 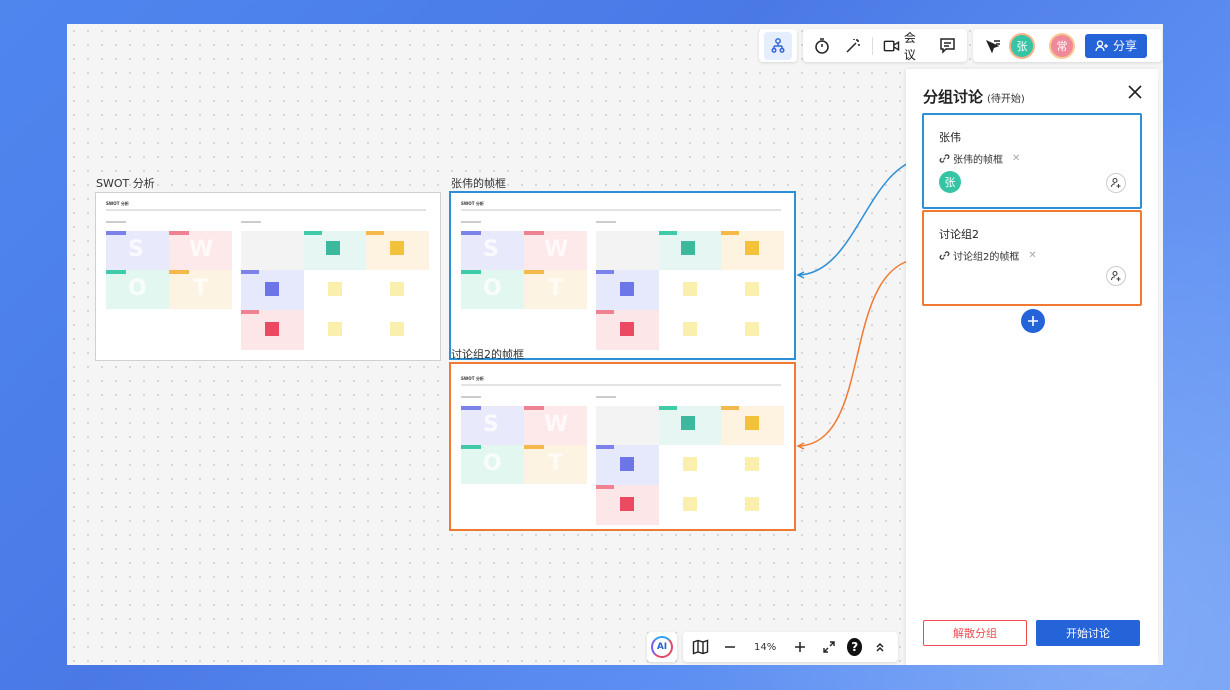 I want to click on expand-icon, so click(x=829, y=647).